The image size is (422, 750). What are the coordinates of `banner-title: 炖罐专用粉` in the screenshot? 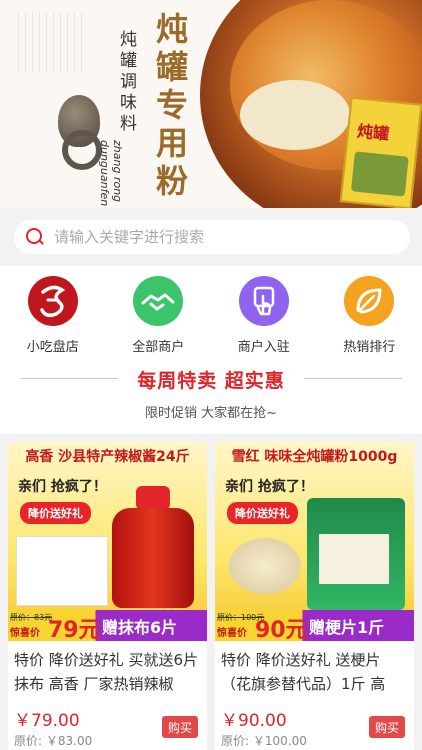 It's located at (170, 107).